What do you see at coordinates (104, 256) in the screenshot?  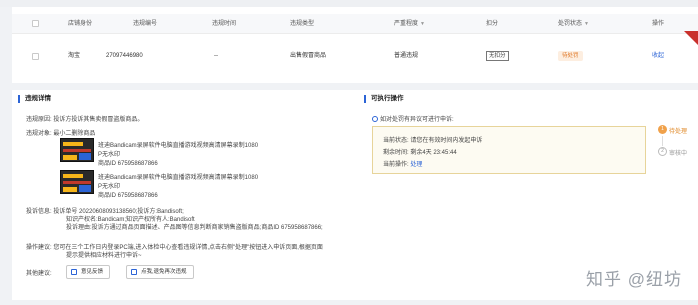 I see `operation-suggestion-cont: 提示提供相应材料进行申诉~` at bounding box center [104, 256].